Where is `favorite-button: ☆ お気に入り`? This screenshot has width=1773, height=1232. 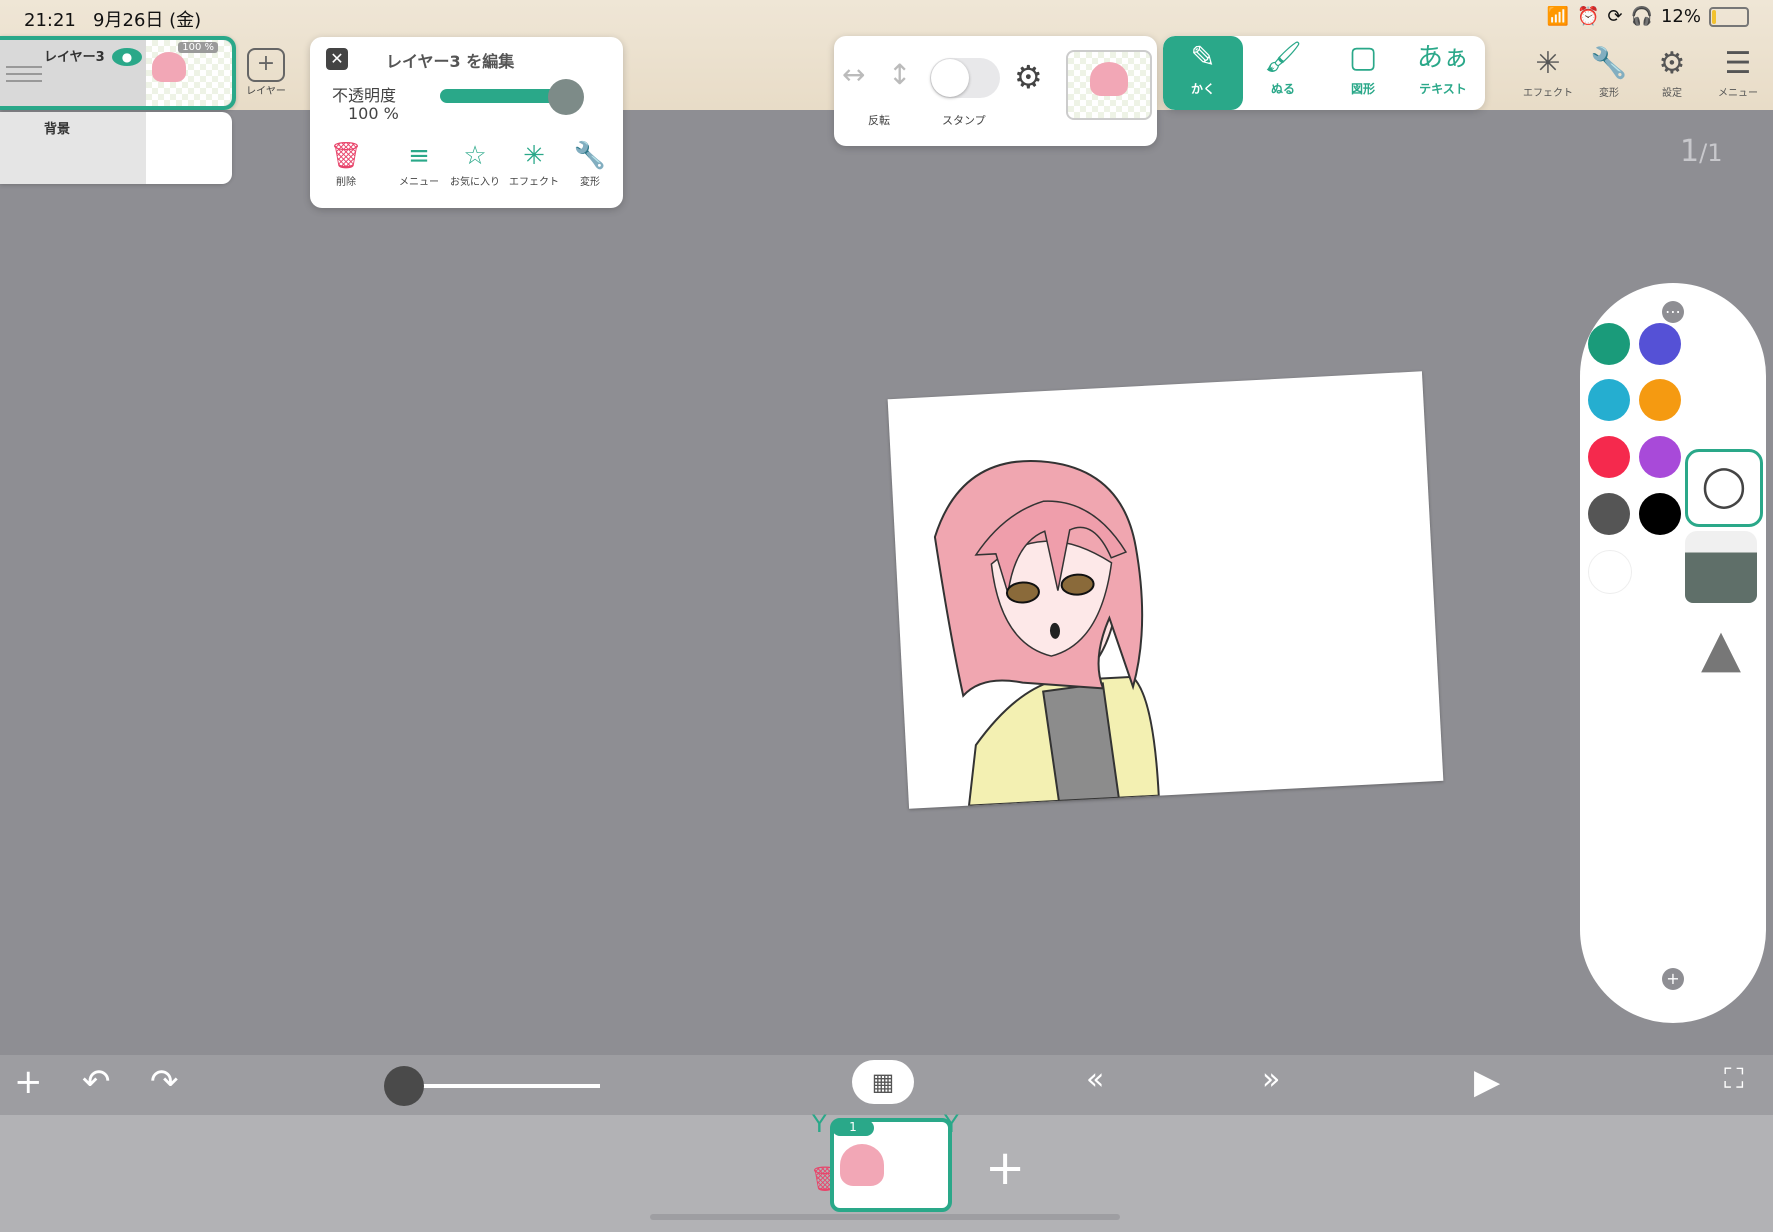
favorite-button: ☆ お気に入り is located at coordinates (475, 163).